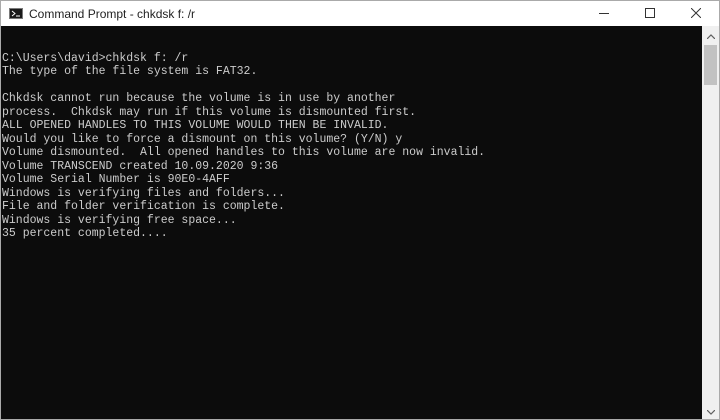  I want to click on console-line: Volume Serial Number is 90E0-4AFF, so click(116, 179).